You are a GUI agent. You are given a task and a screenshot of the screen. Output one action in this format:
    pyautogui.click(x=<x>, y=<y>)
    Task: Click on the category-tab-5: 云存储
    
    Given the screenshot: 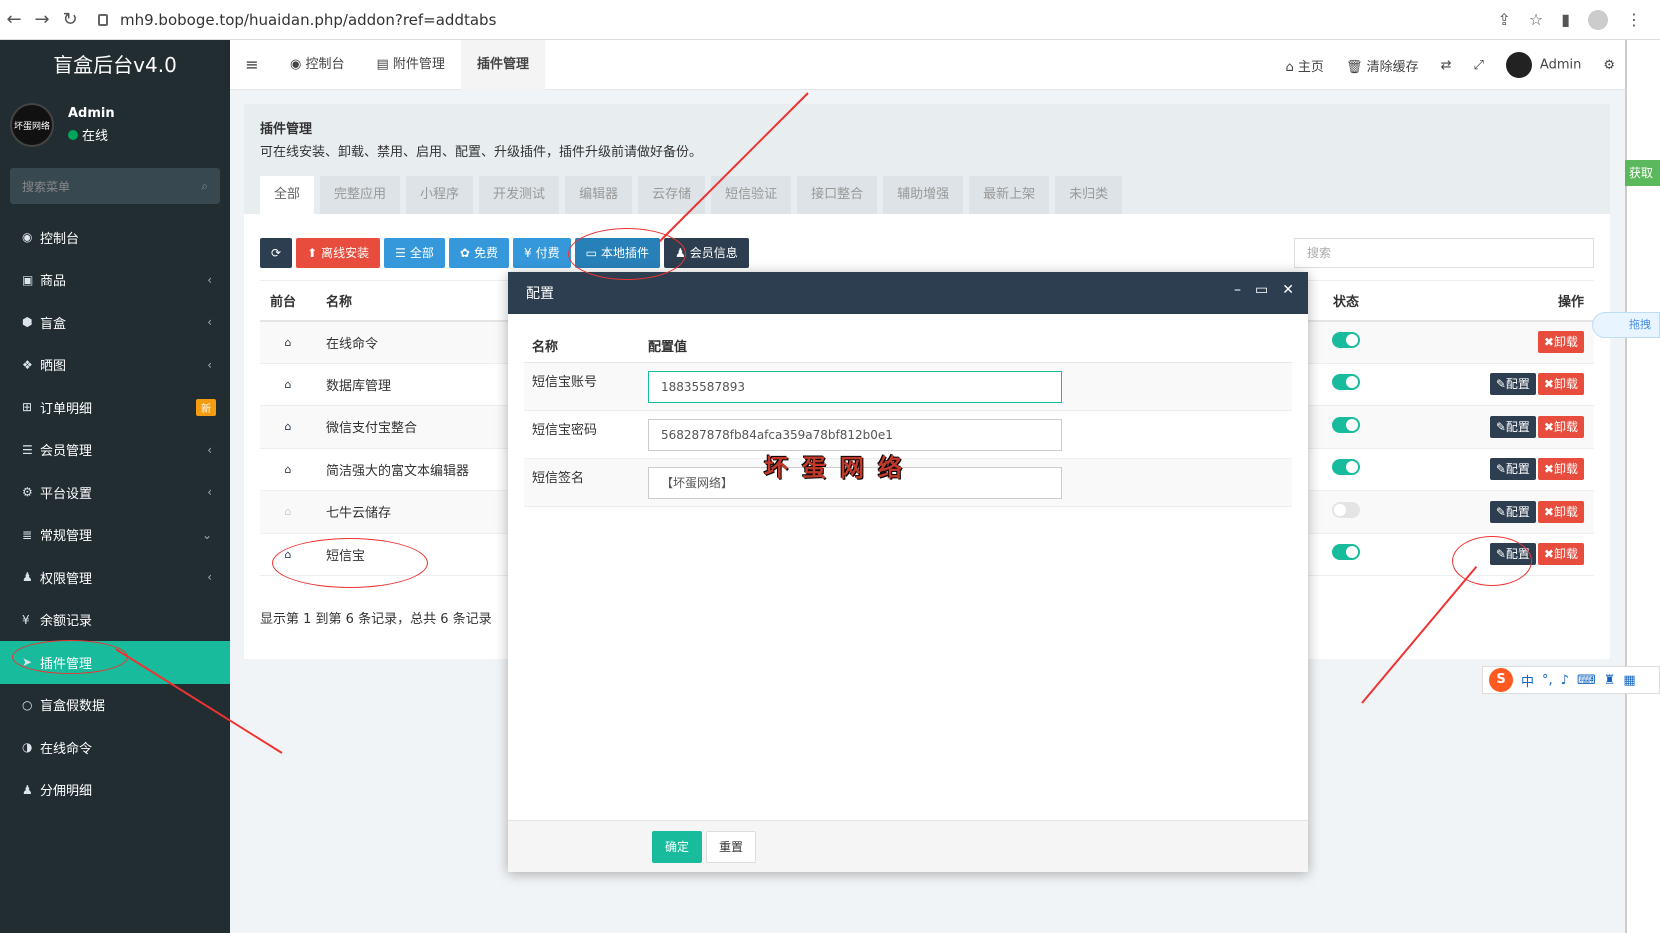 What is the action you would take?
    pyautogui.click(x=672, y=195)
    